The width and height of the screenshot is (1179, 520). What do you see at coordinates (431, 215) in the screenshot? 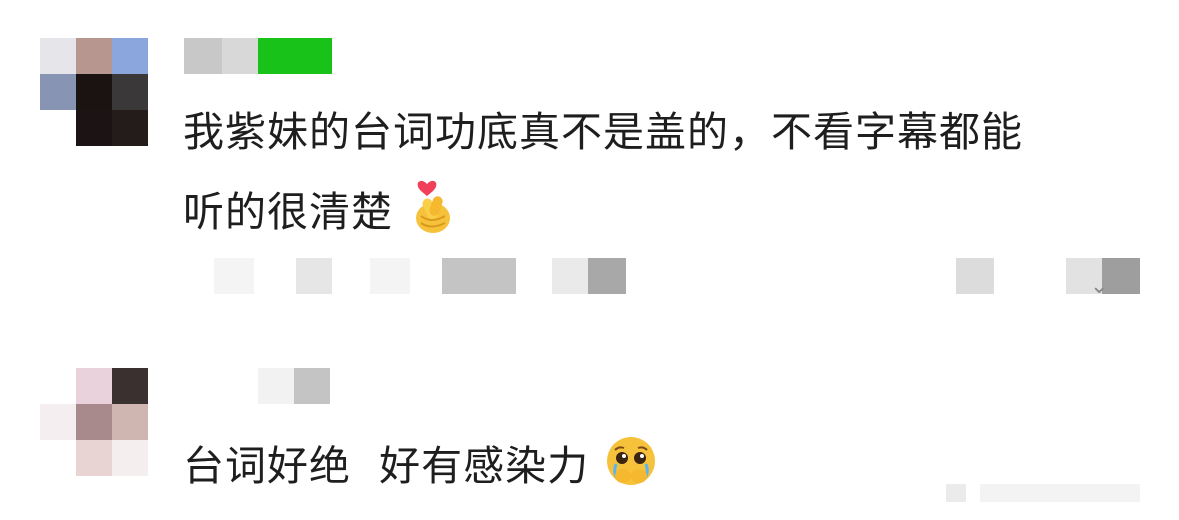
I see `finger-heart-emoji-icon` at bounding box center [431, 215].